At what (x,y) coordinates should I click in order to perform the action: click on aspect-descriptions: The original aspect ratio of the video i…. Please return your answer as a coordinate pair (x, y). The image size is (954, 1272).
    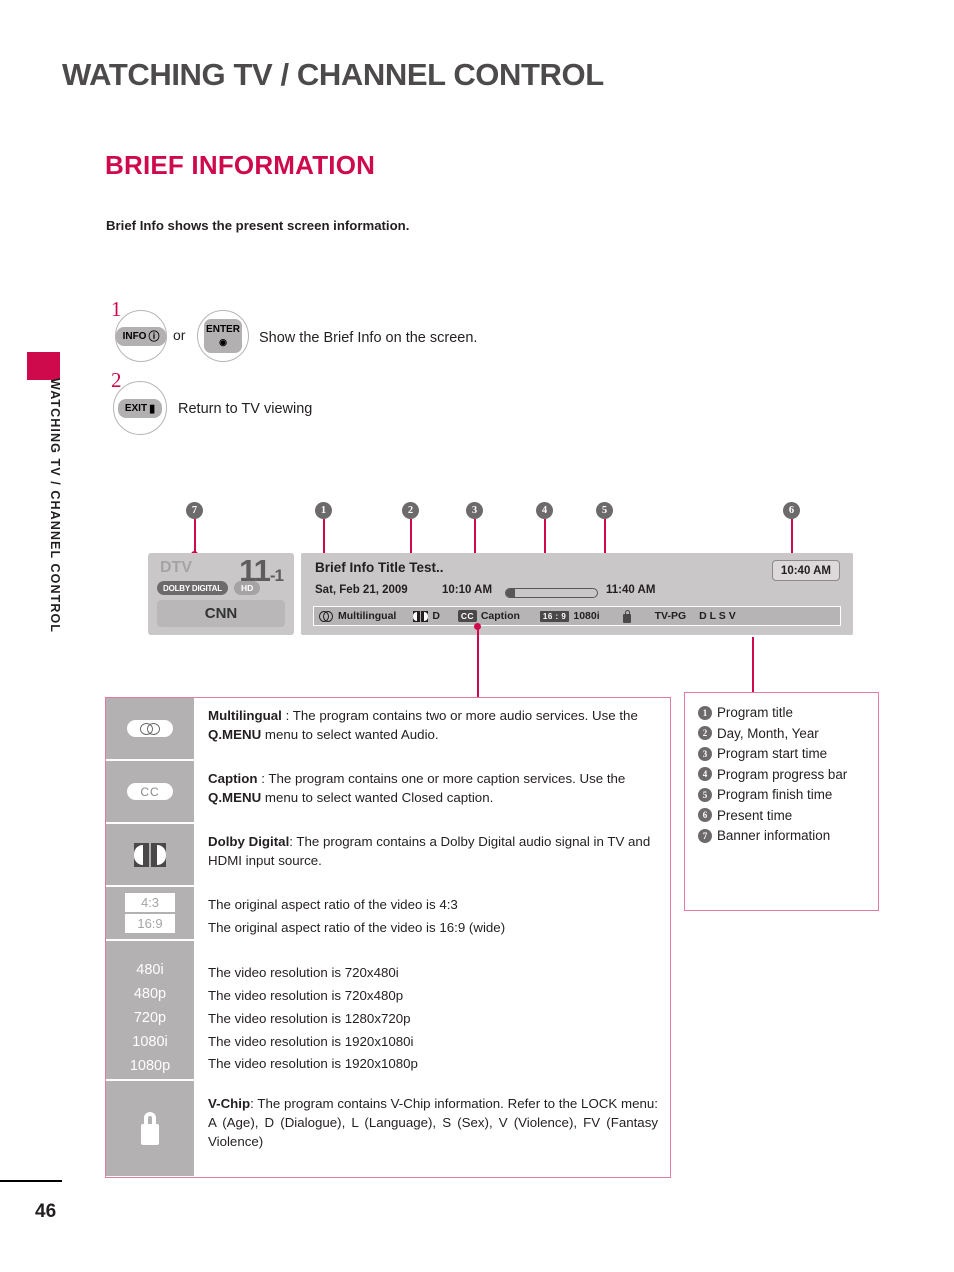
    Looking at the image, I should click on (432, 914).